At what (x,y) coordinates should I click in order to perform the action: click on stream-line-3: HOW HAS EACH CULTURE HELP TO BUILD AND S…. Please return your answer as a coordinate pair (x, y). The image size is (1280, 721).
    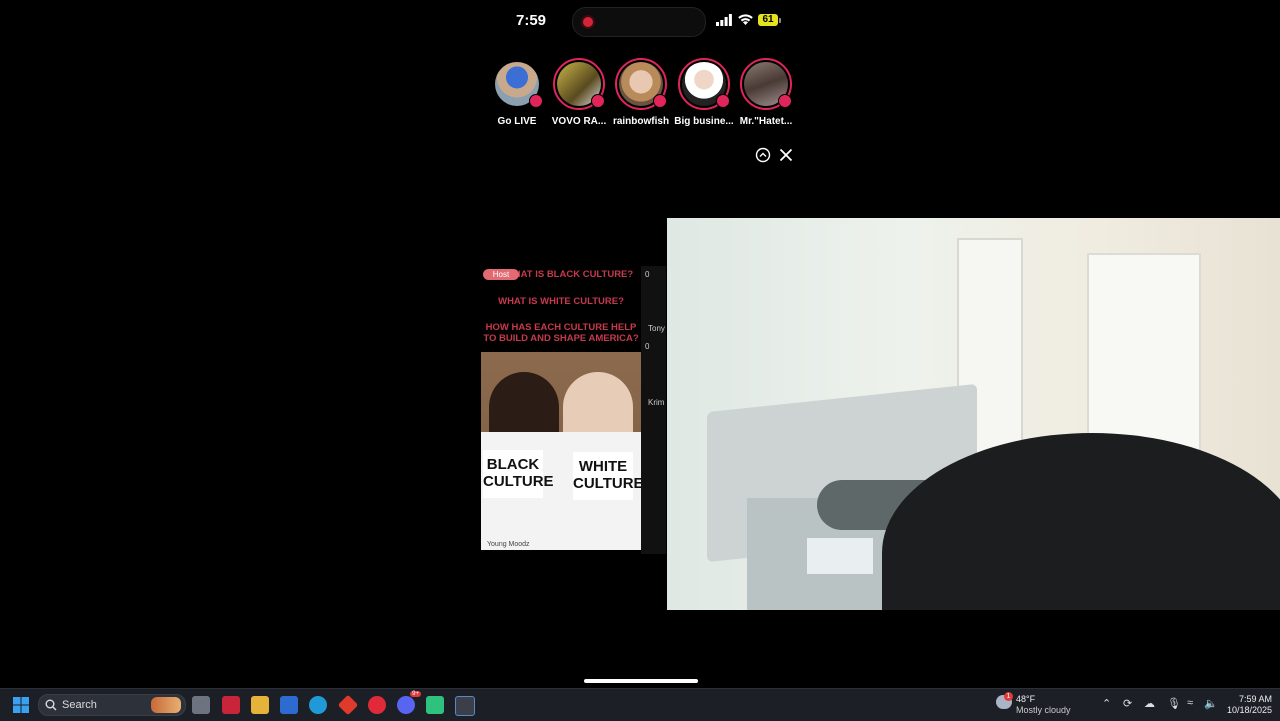
    Looking at the image, I should click on (561, 333).